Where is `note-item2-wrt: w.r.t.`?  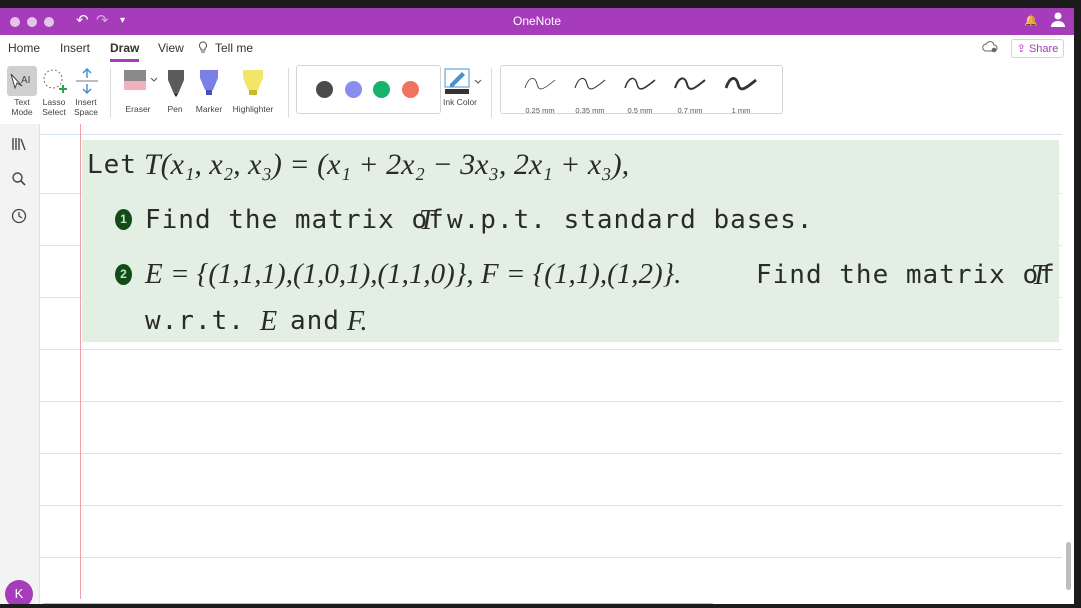
note-item2-wrt: w.r.t. is located at coordinates (195, 321).